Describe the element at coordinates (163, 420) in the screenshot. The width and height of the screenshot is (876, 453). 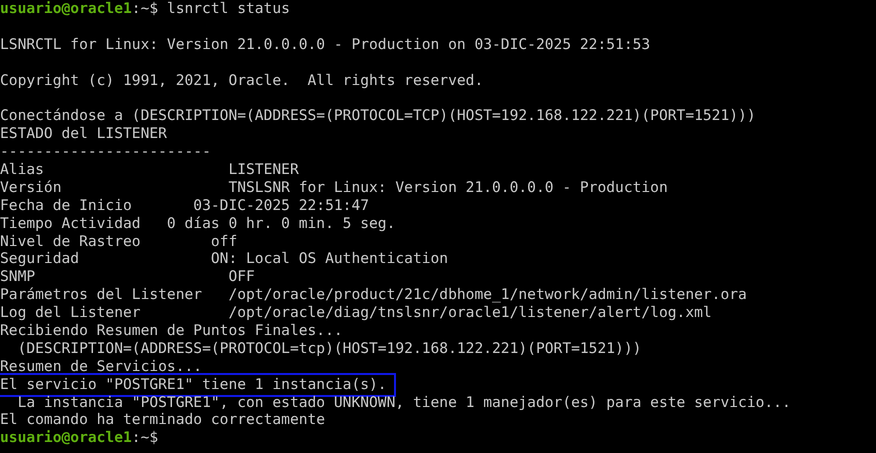
I see `output-line: El comando ha terminado correctamente` at that location.